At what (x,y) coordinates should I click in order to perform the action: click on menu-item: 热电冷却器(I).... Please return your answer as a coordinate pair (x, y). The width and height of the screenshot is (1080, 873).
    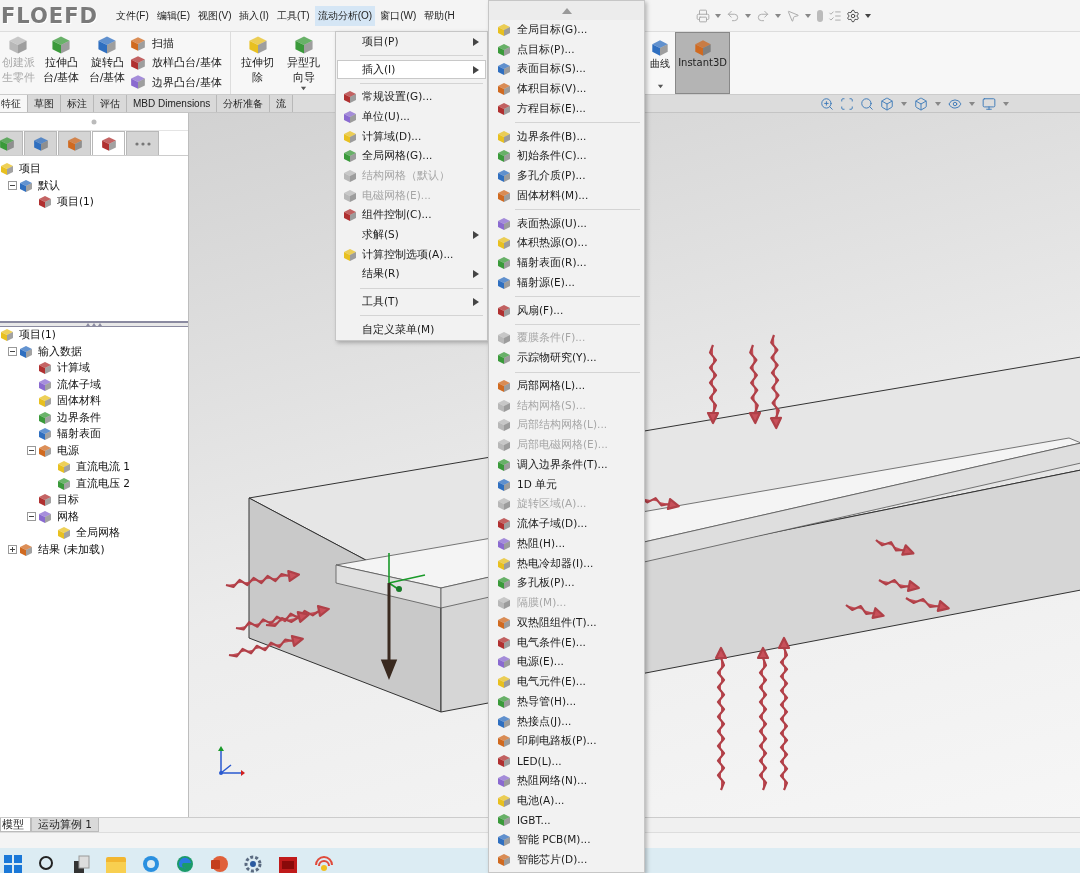
    Looking at the image, I should click on (566, 563).